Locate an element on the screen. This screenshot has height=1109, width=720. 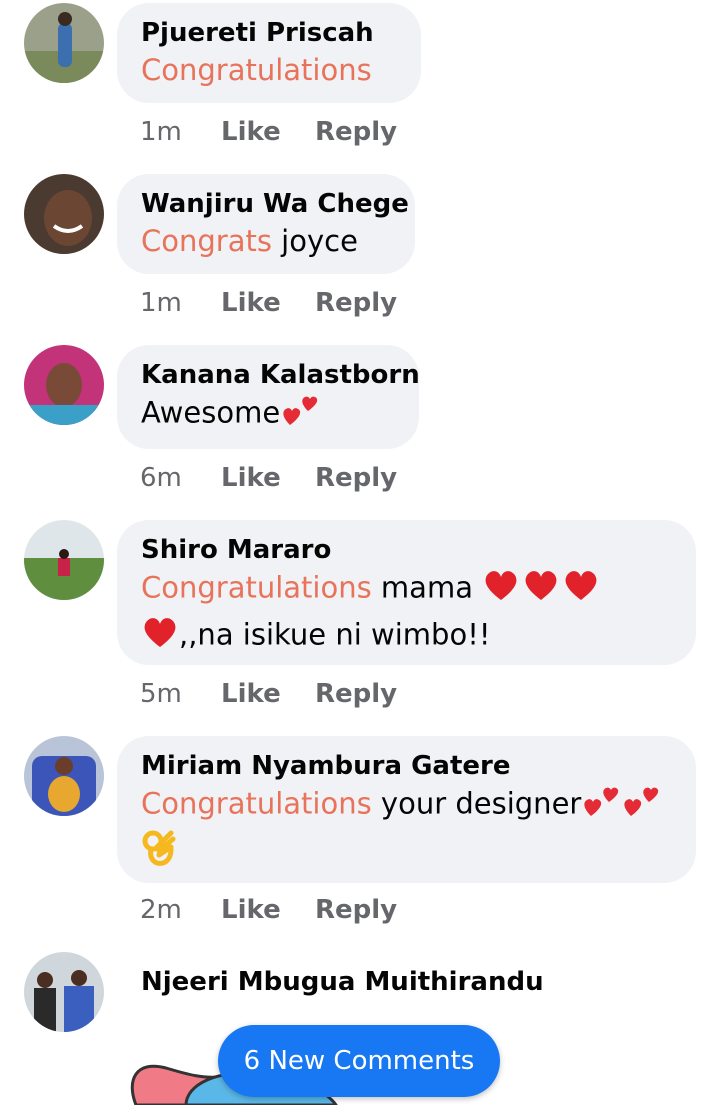
comment-author: Shiro Mararo is located at coordinates (406, 550).